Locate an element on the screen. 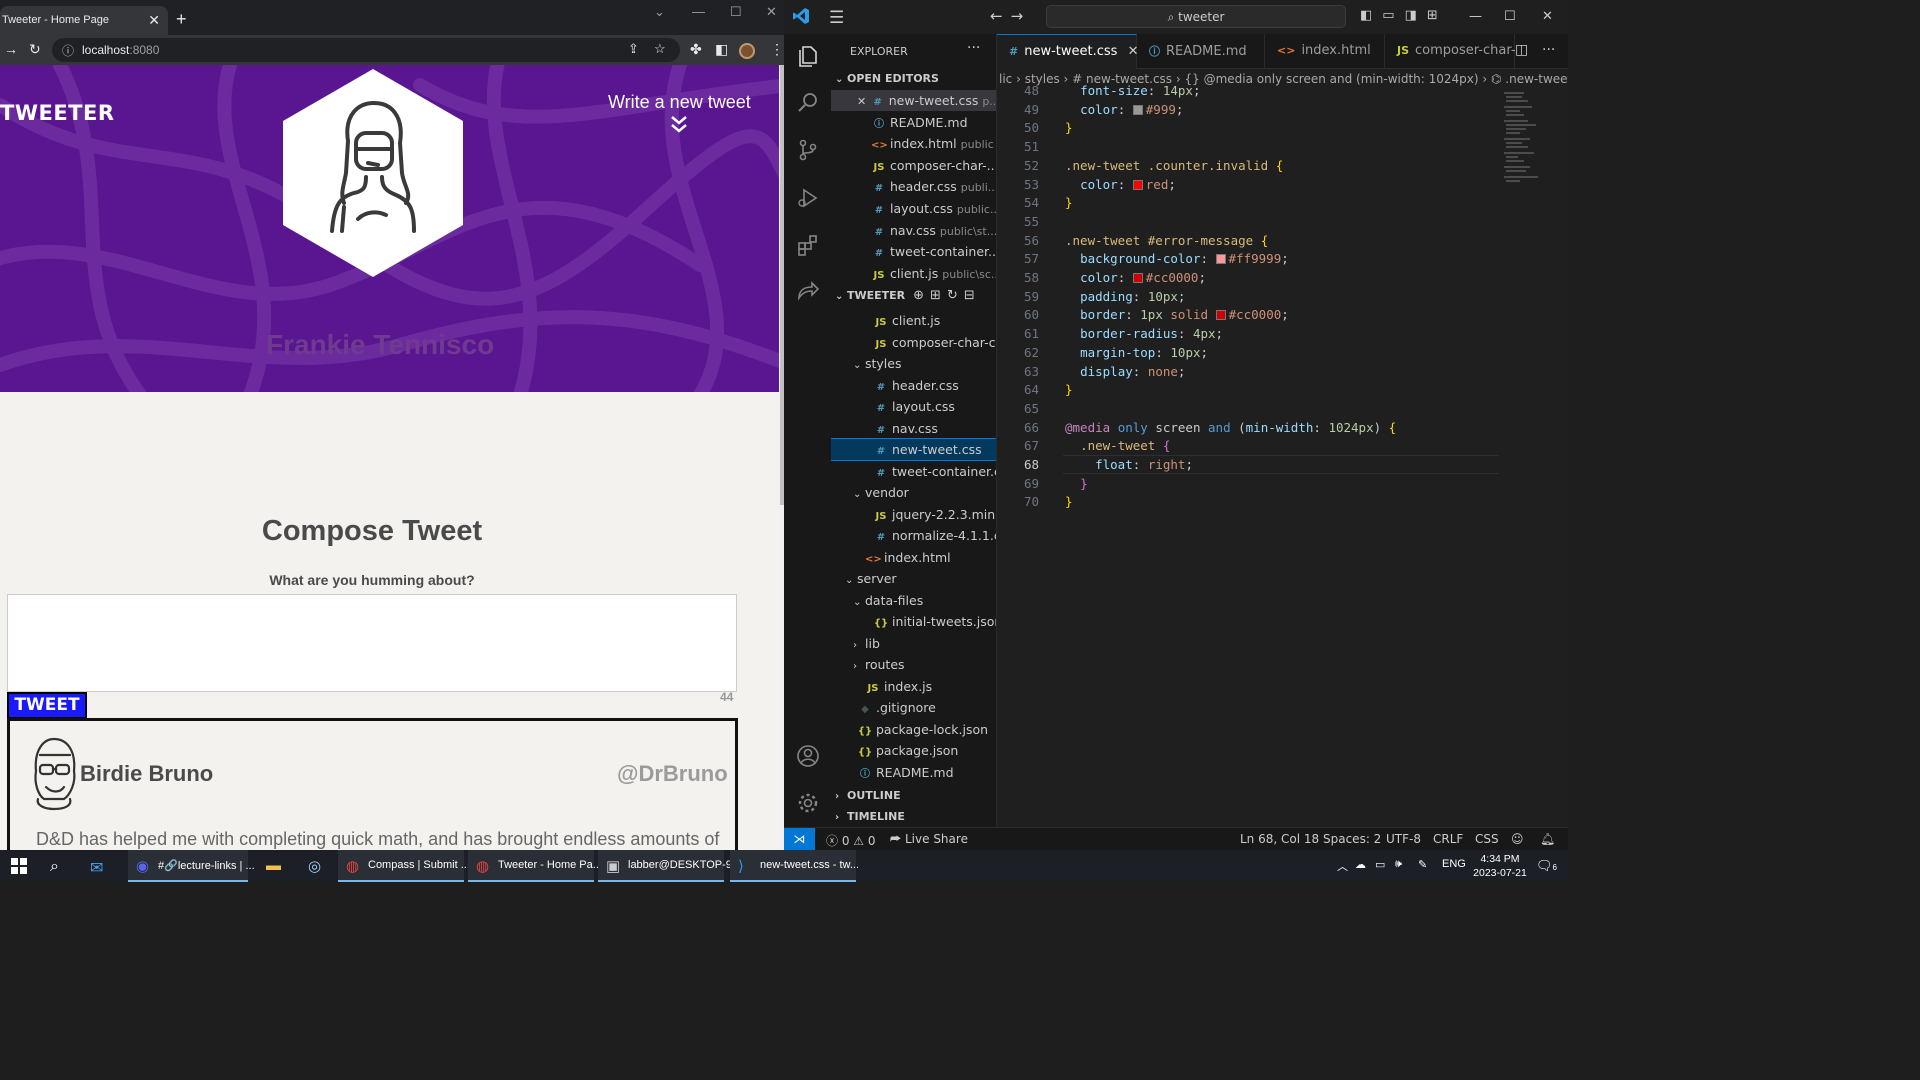 The width and height of the screenshot is (1920, 1080). file-tree-item: {} initial-tweets.json is located at coordinates (913, 621).